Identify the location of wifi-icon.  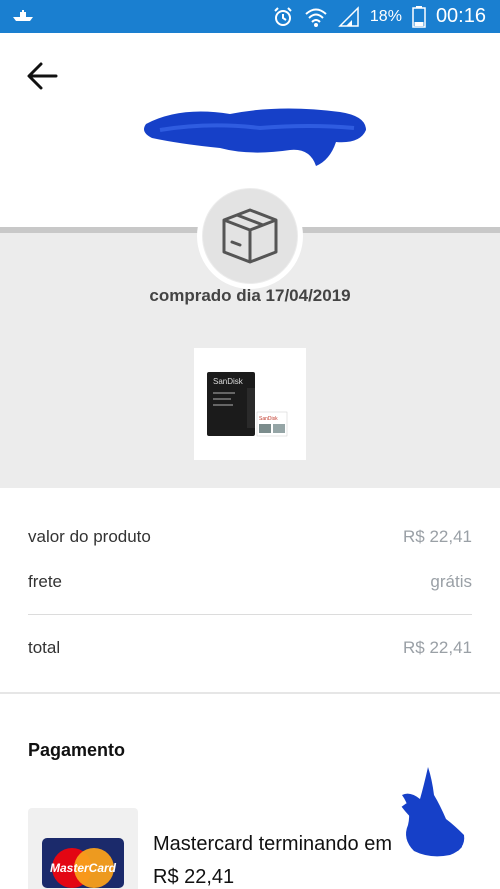
(316, 17).